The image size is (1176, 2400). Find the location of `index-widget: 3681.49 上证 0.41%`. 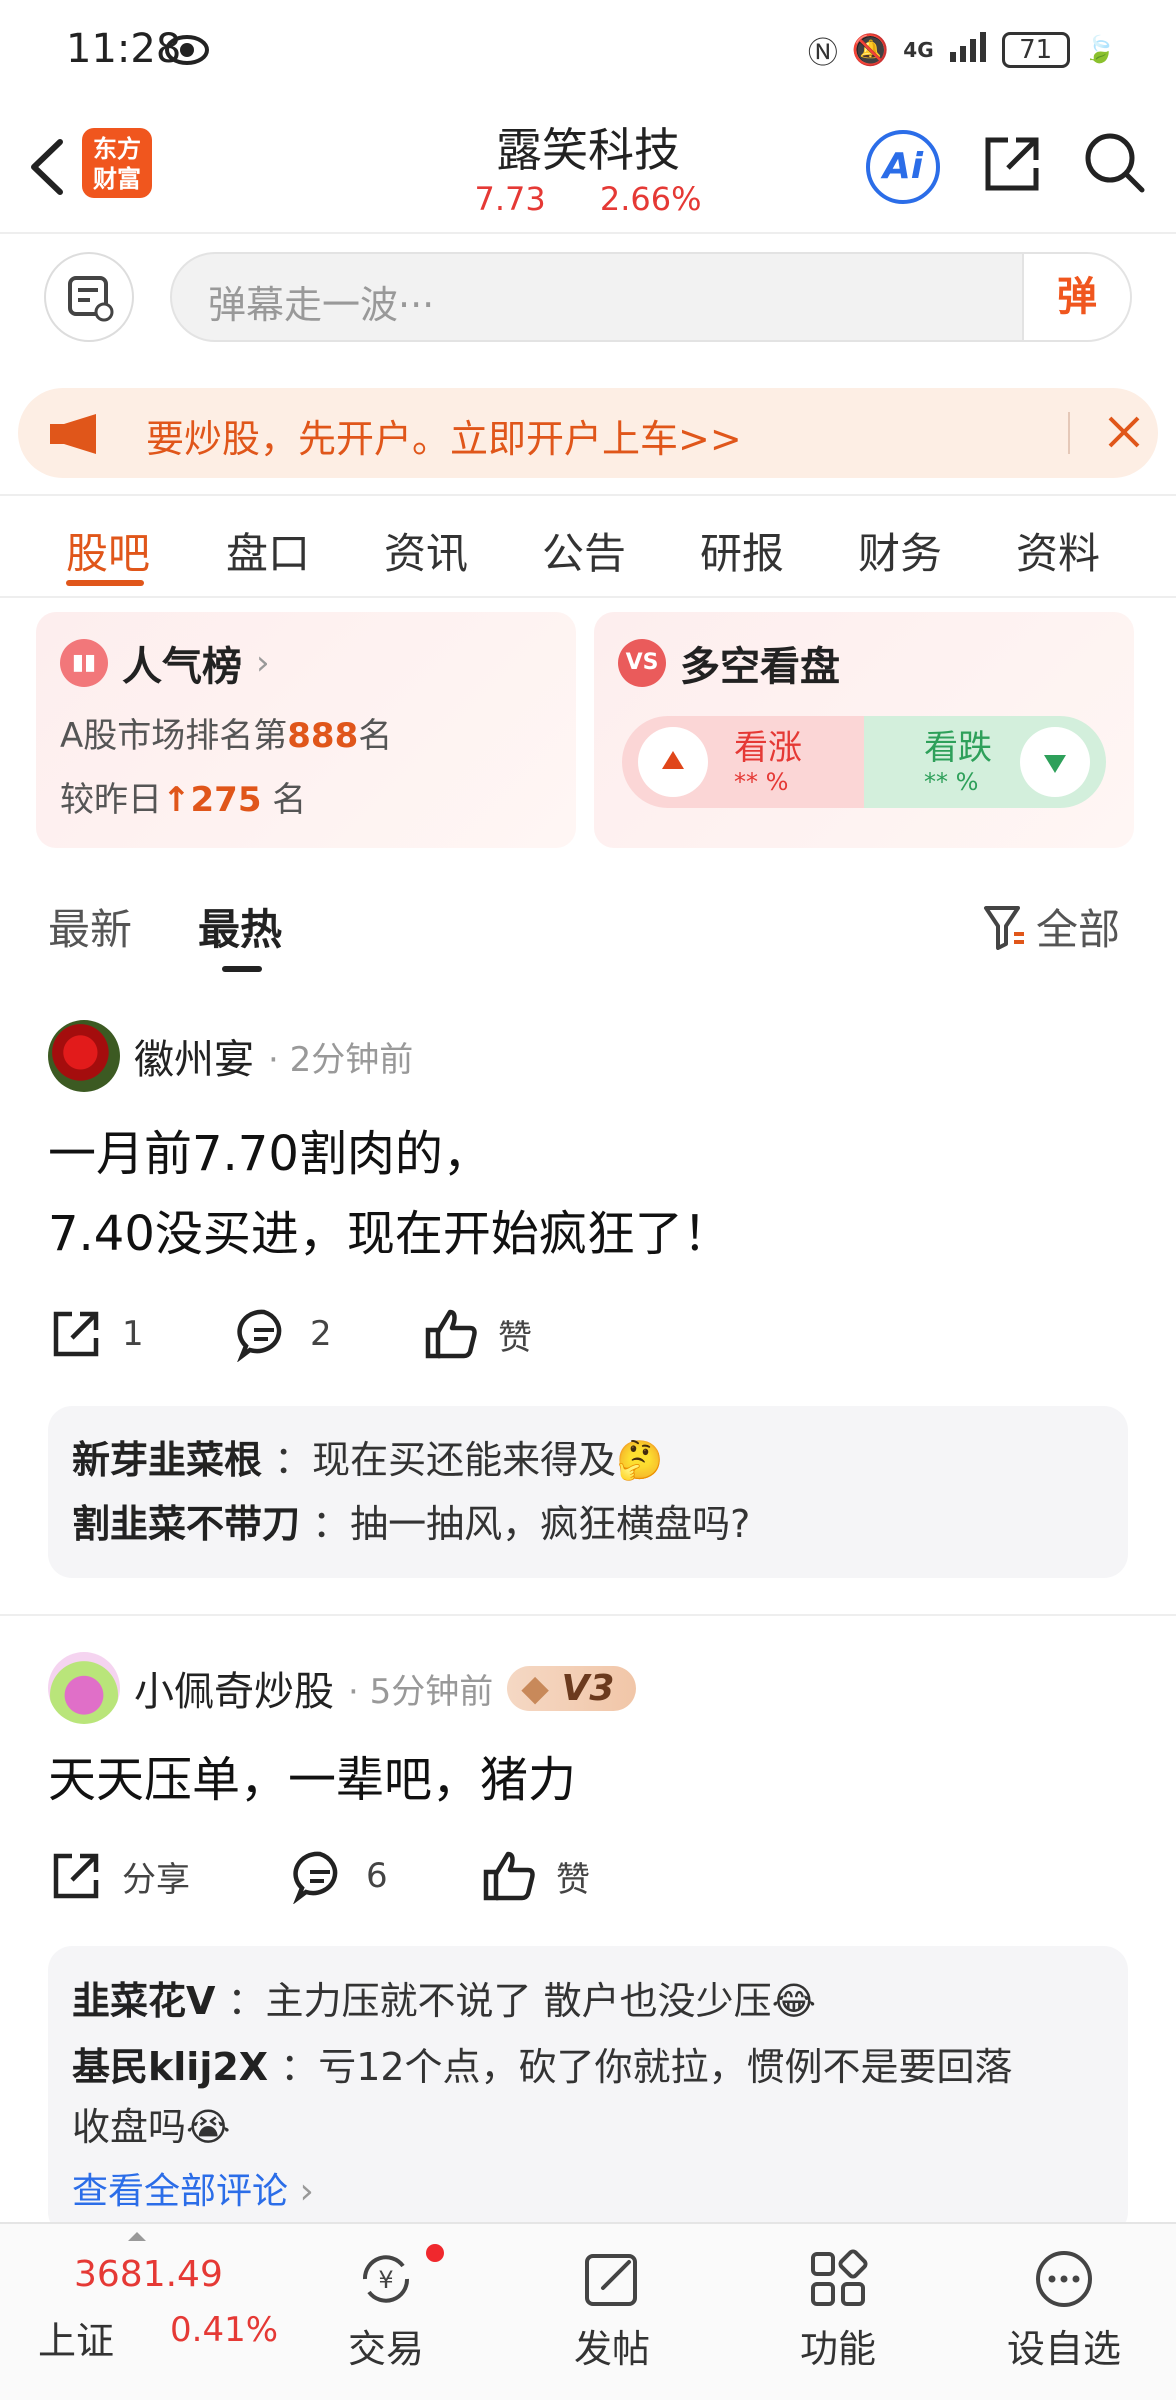

index-widget: 3681.49 上证 0.41% is located at coordinates (145, 2312).